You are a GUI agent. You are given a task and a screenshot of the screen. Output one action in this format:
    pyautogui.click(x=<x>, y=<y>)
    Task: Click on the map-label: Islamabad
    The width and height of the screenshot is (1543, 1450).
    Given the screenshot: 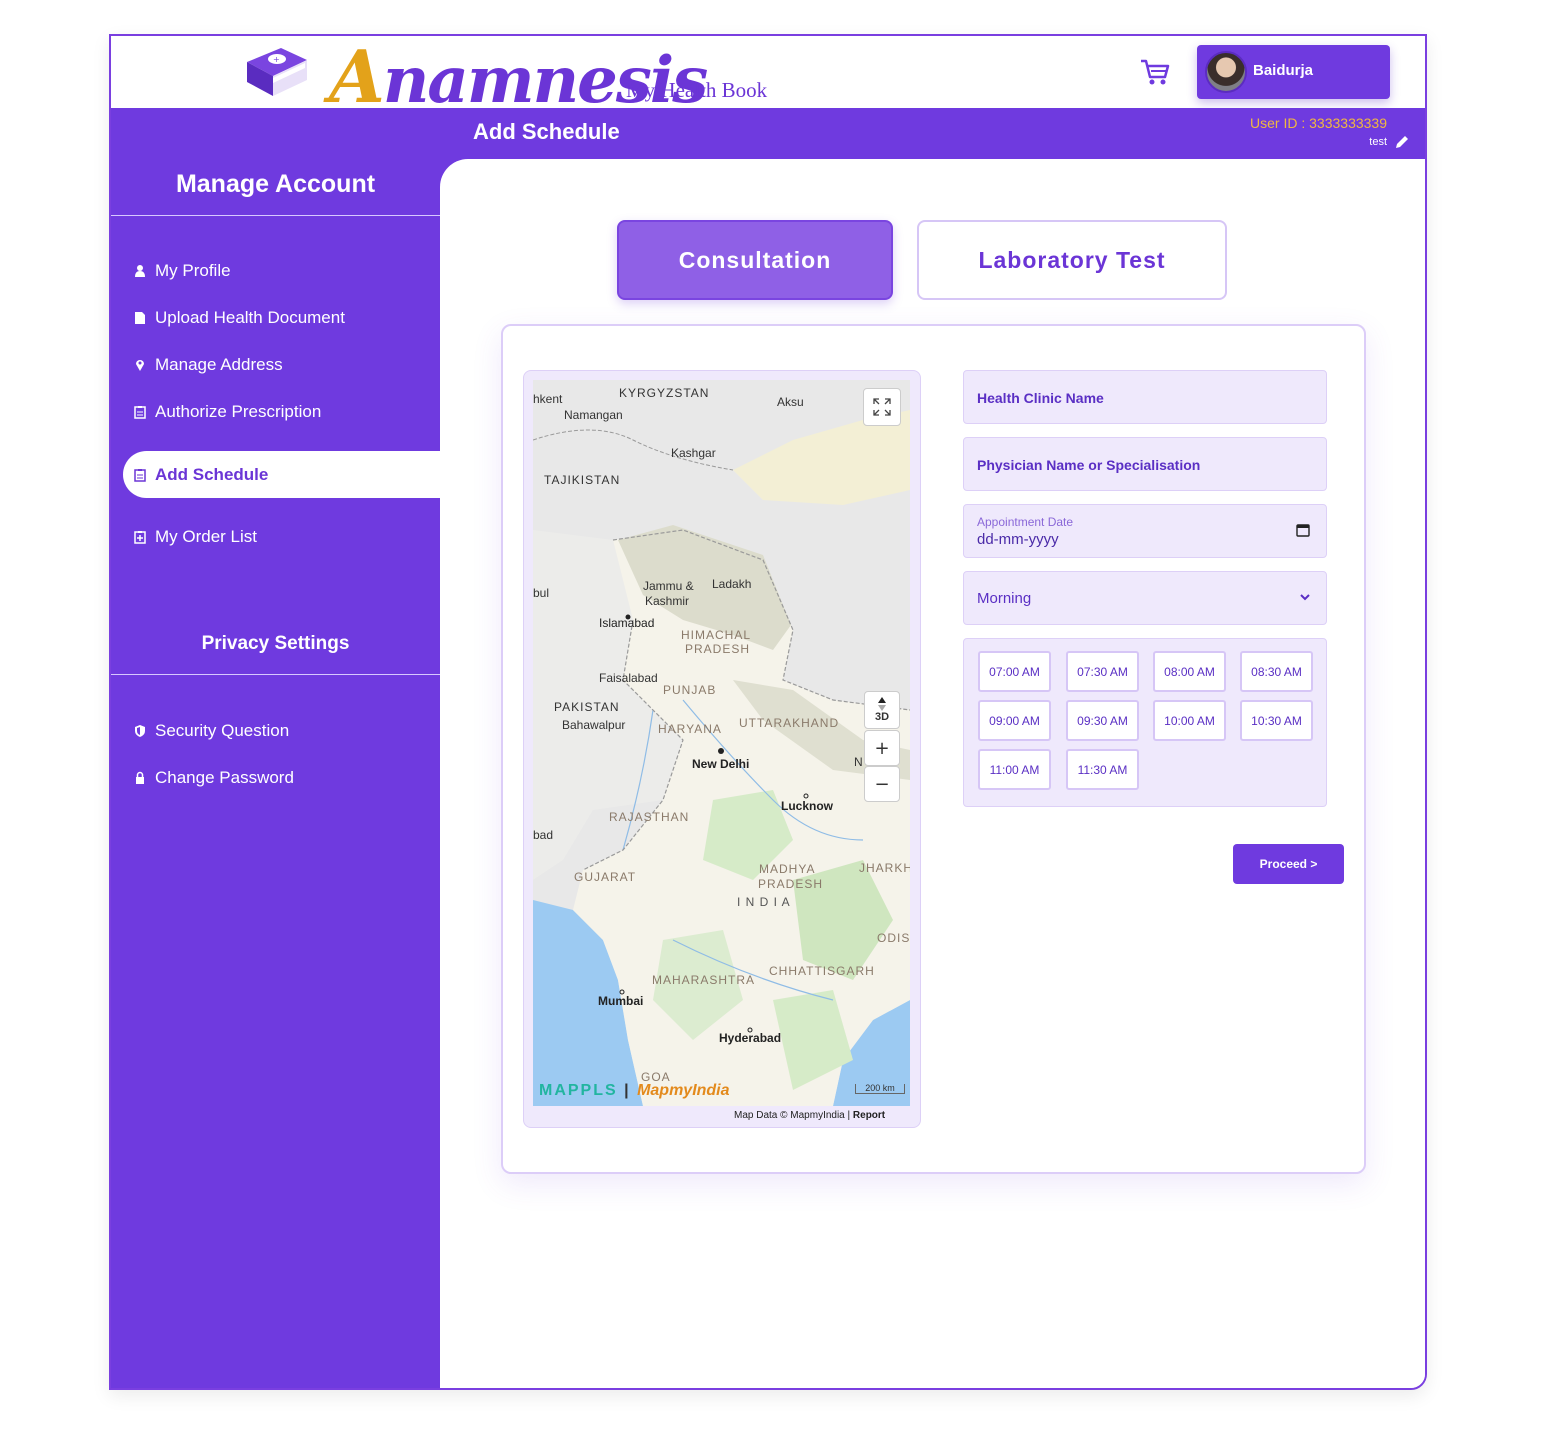 What is the action you would take?
    pyautogui.click(x=627, y=623)
    